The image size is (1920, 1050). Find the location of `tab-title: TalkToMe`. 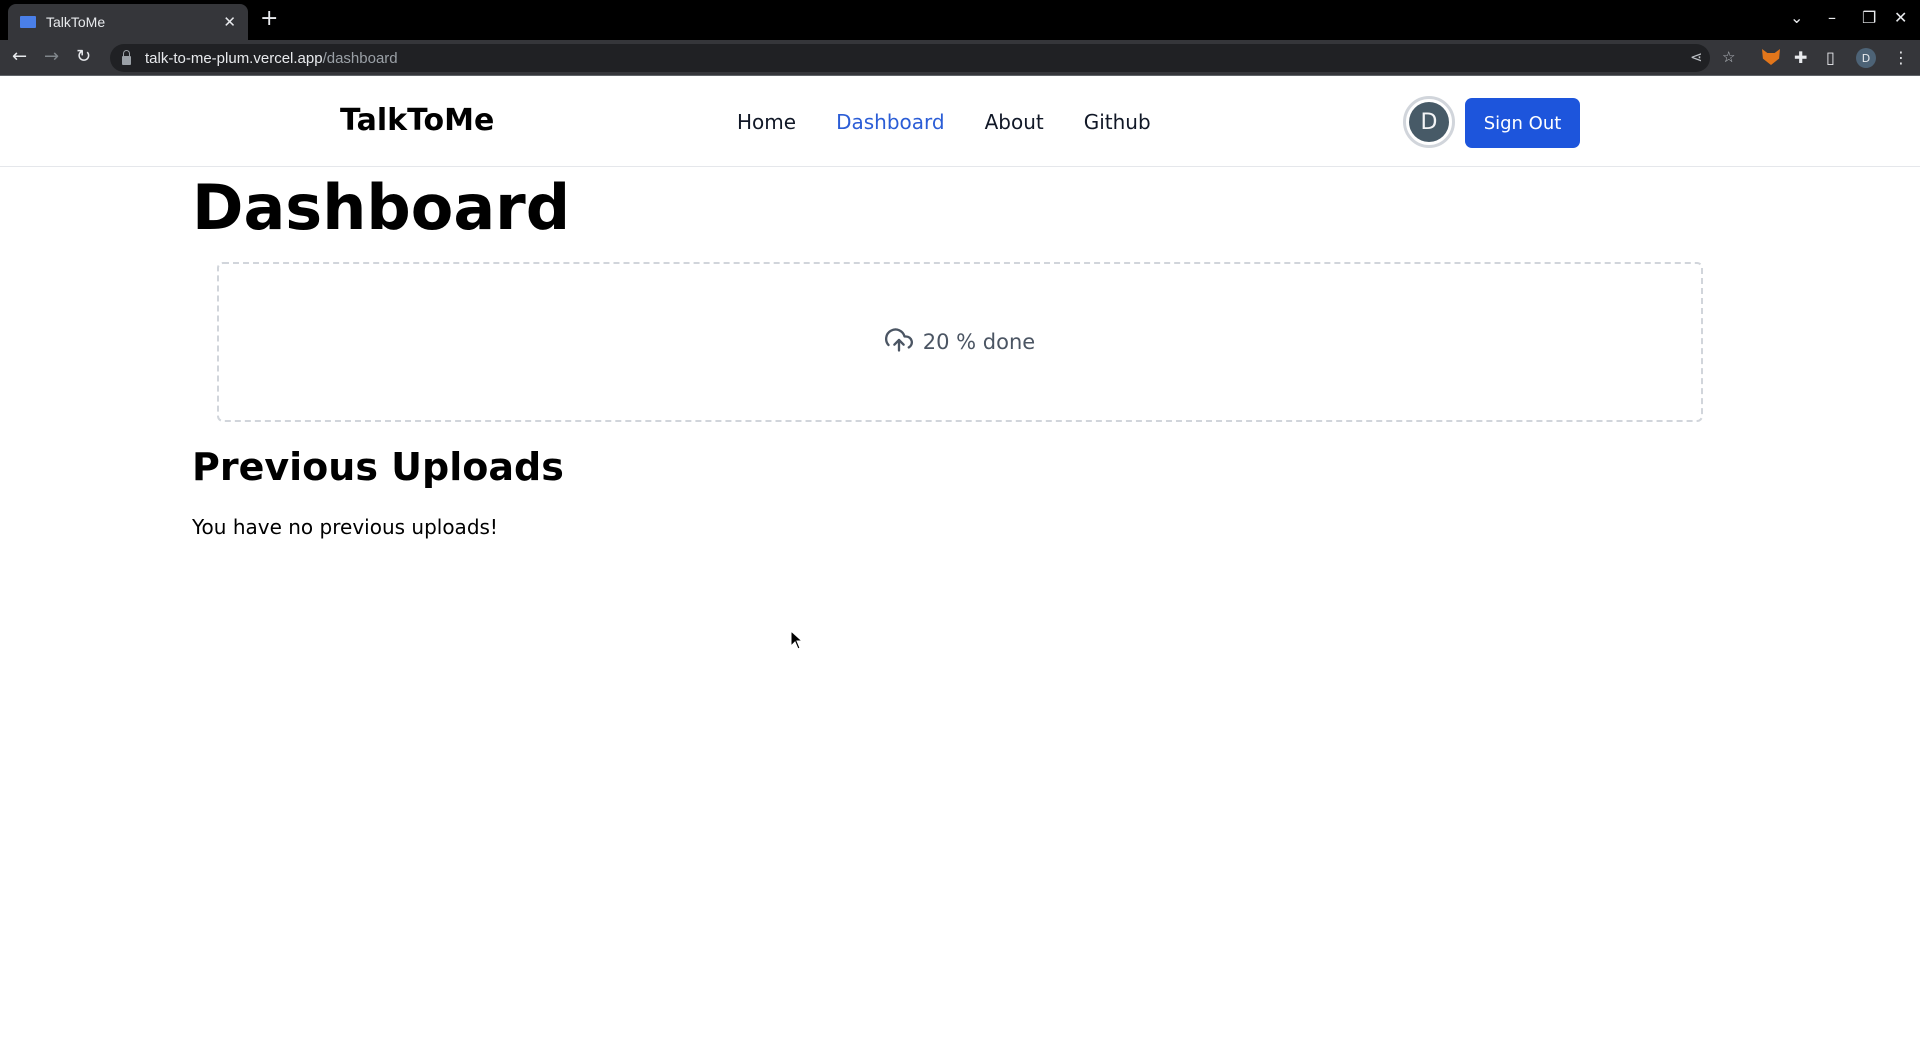

tab-title: TalkToMe is located at coordinates (76, 22).